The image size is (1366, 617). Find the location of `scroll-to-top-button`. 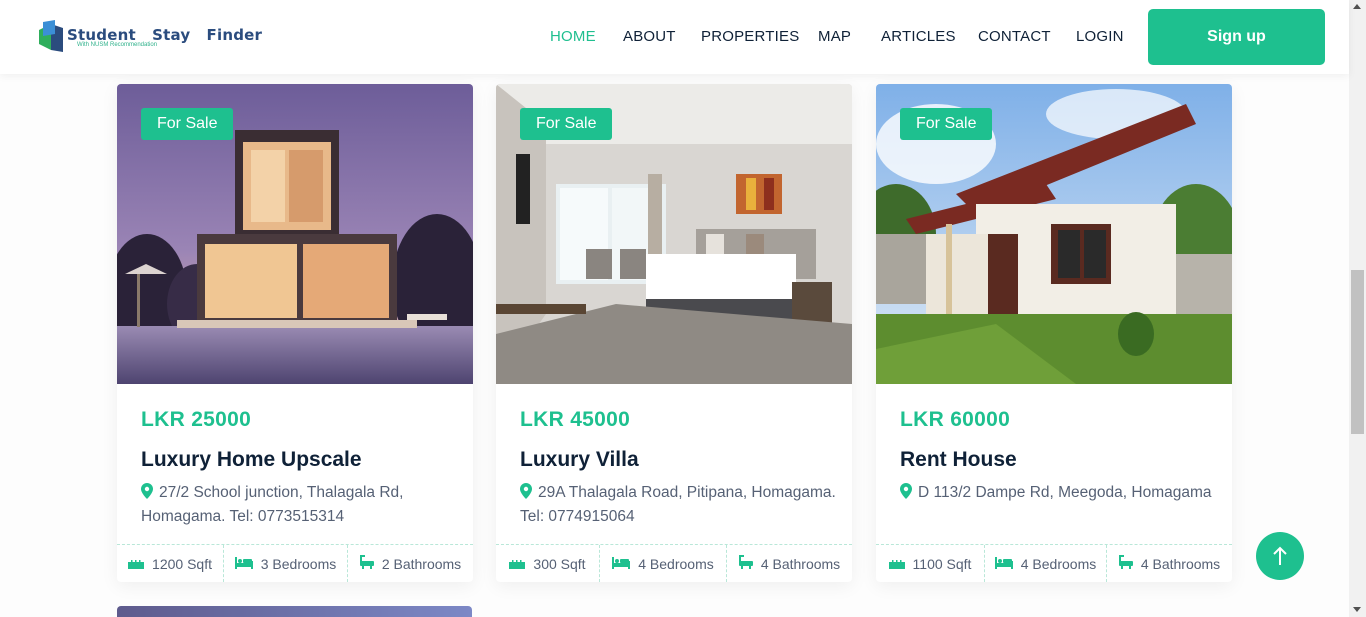

scroll-to-top-button is located at coordinates (1280, 556).